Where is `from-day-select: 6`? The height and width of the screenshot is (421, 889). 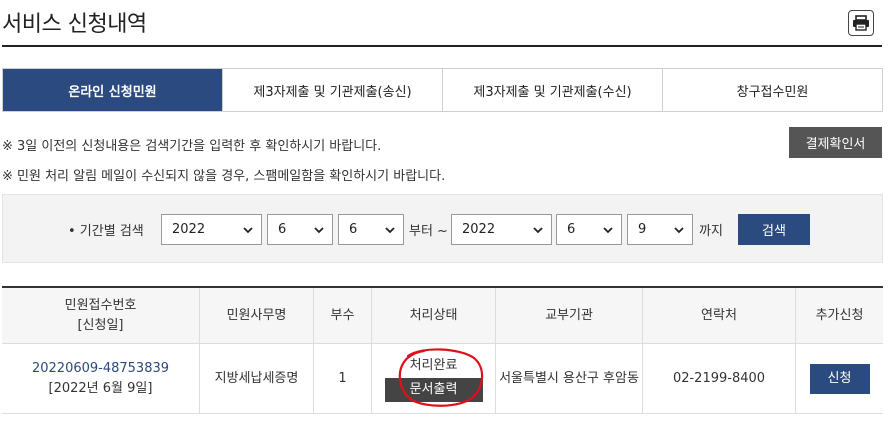
from-day-select: 6 is located at coordinates (371, 229).